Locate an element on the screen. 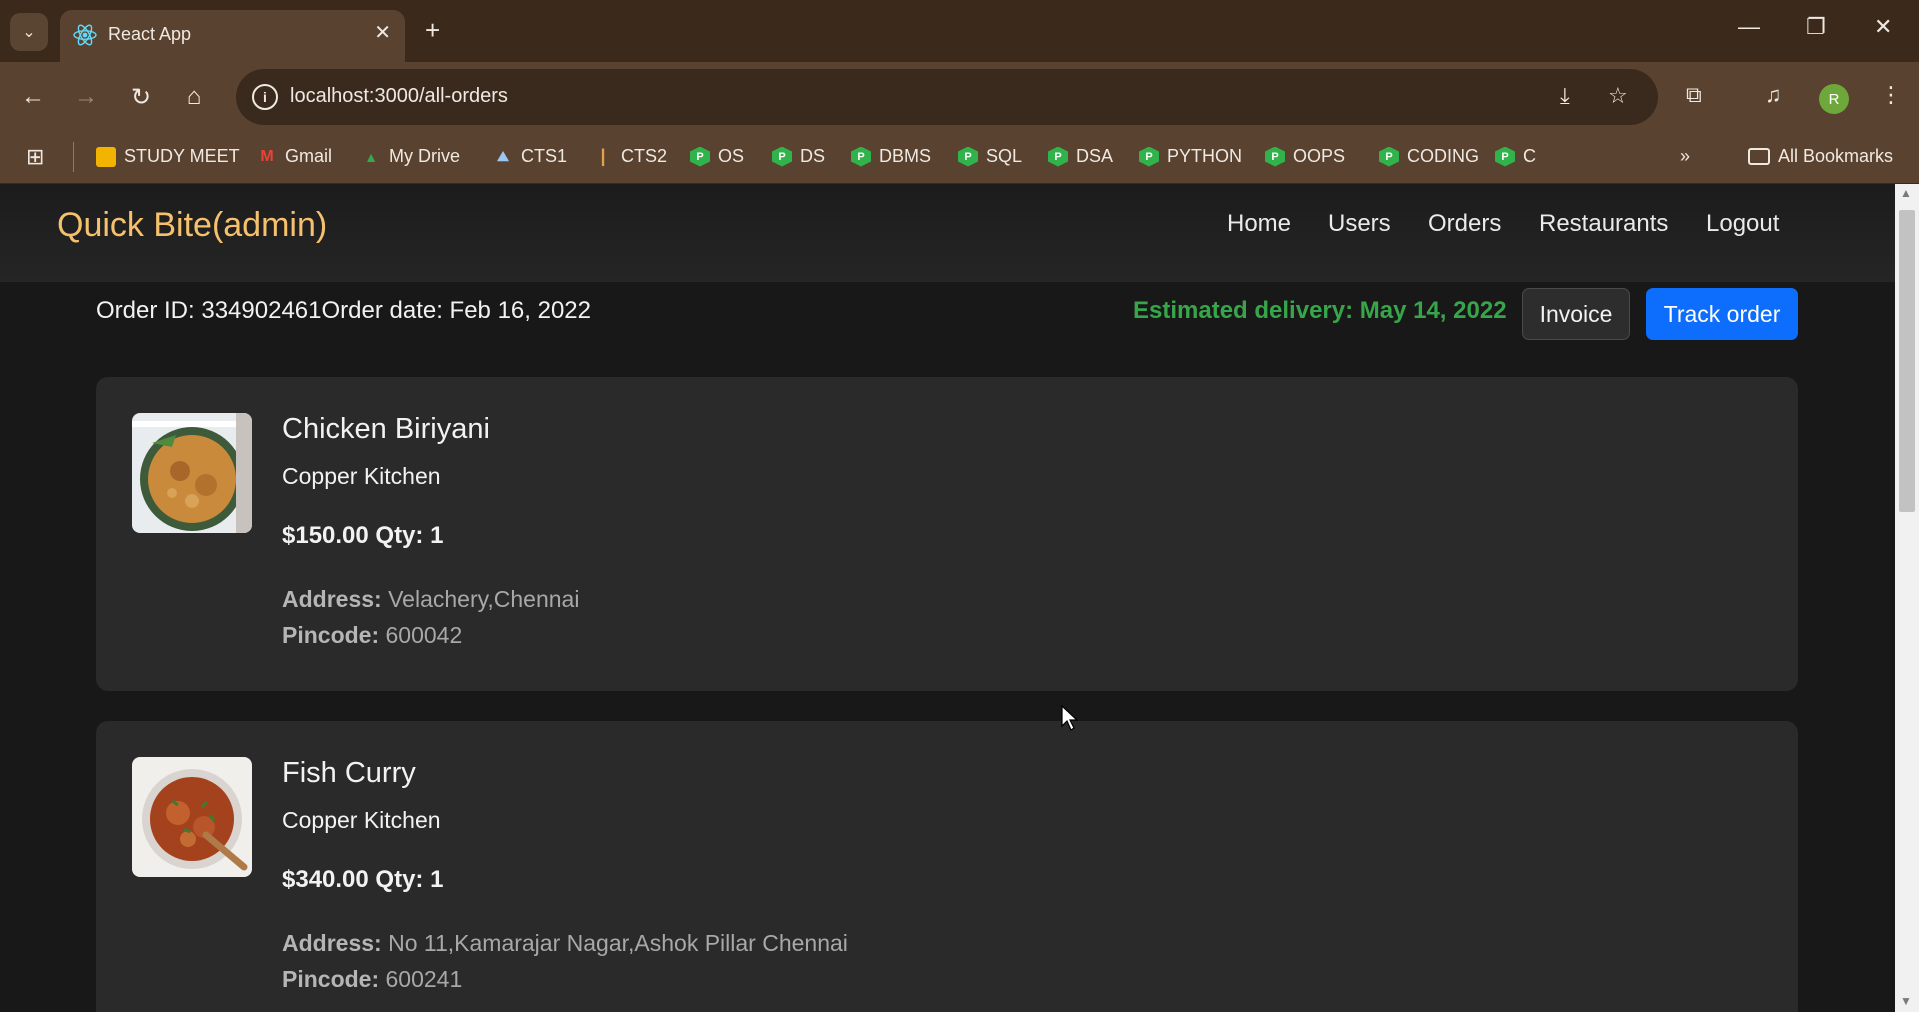 The height and width of the screenshot is (1012, 1919). profile-avatar: R is located at coordinates (1834, 99).